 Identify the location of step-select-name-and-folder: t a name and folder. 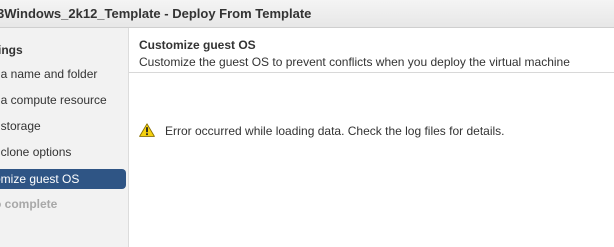
(63, 74).